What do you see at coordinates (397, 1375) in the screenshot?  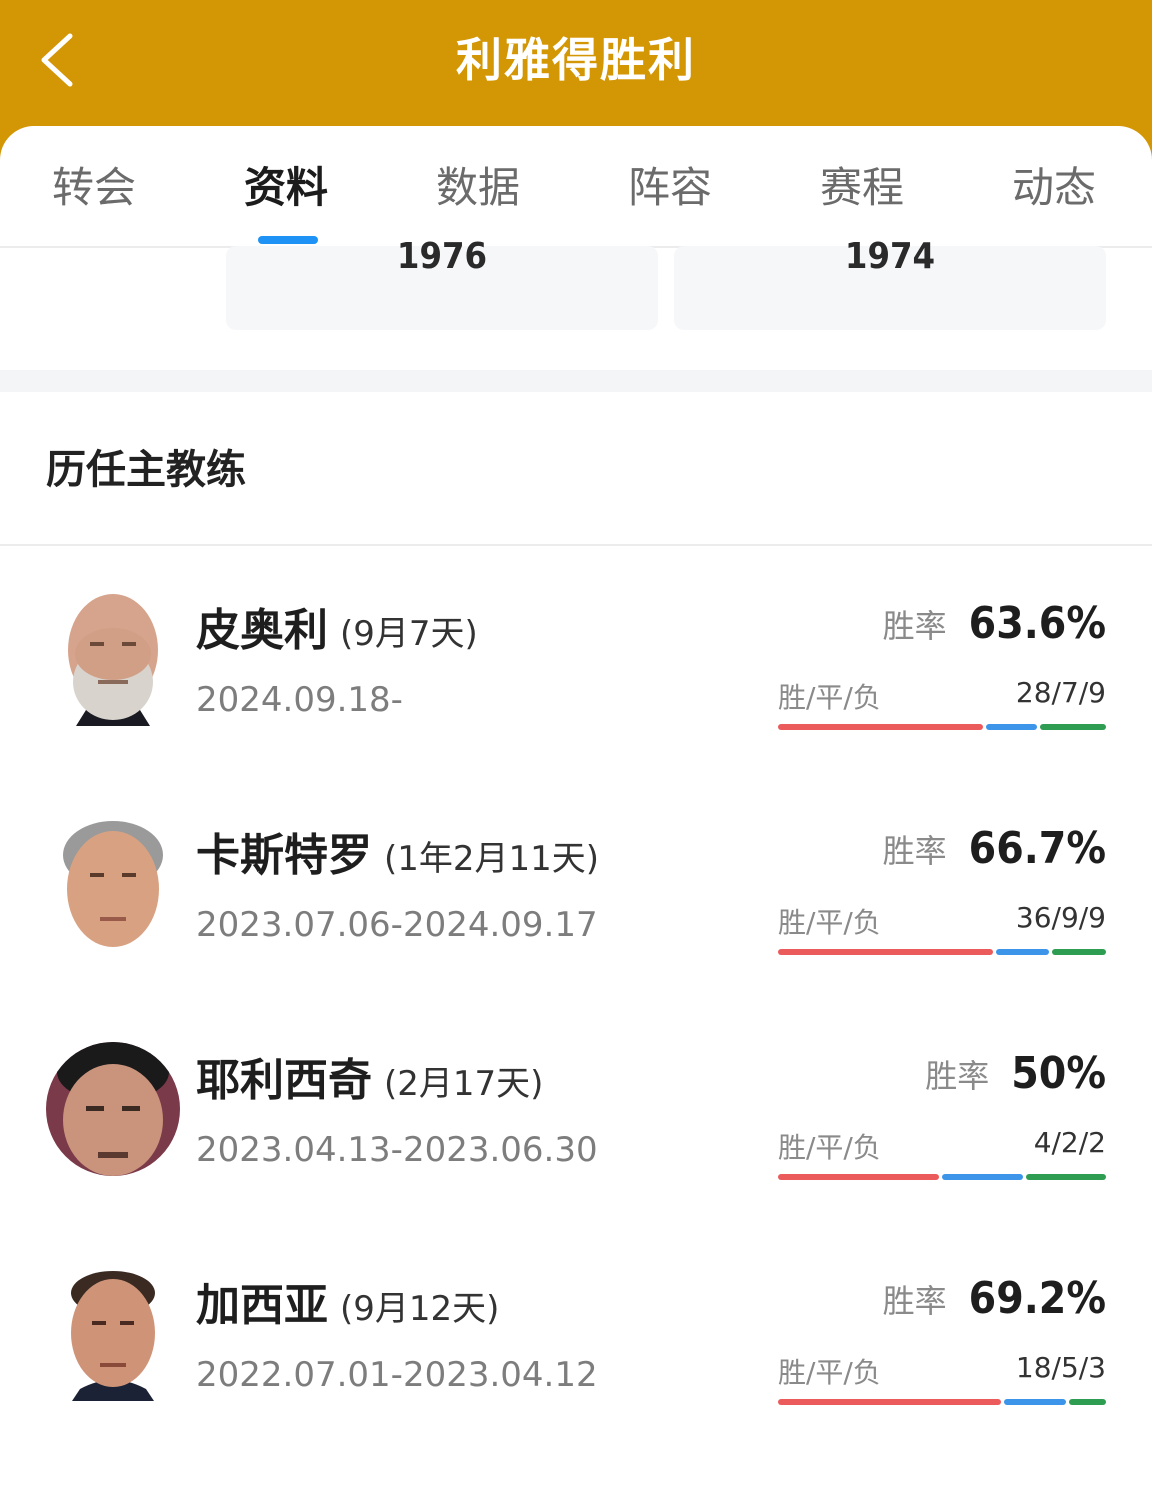 I see `coach-dates: 2022.07.01-2023.04.12` at bounding box center [397, 1375].